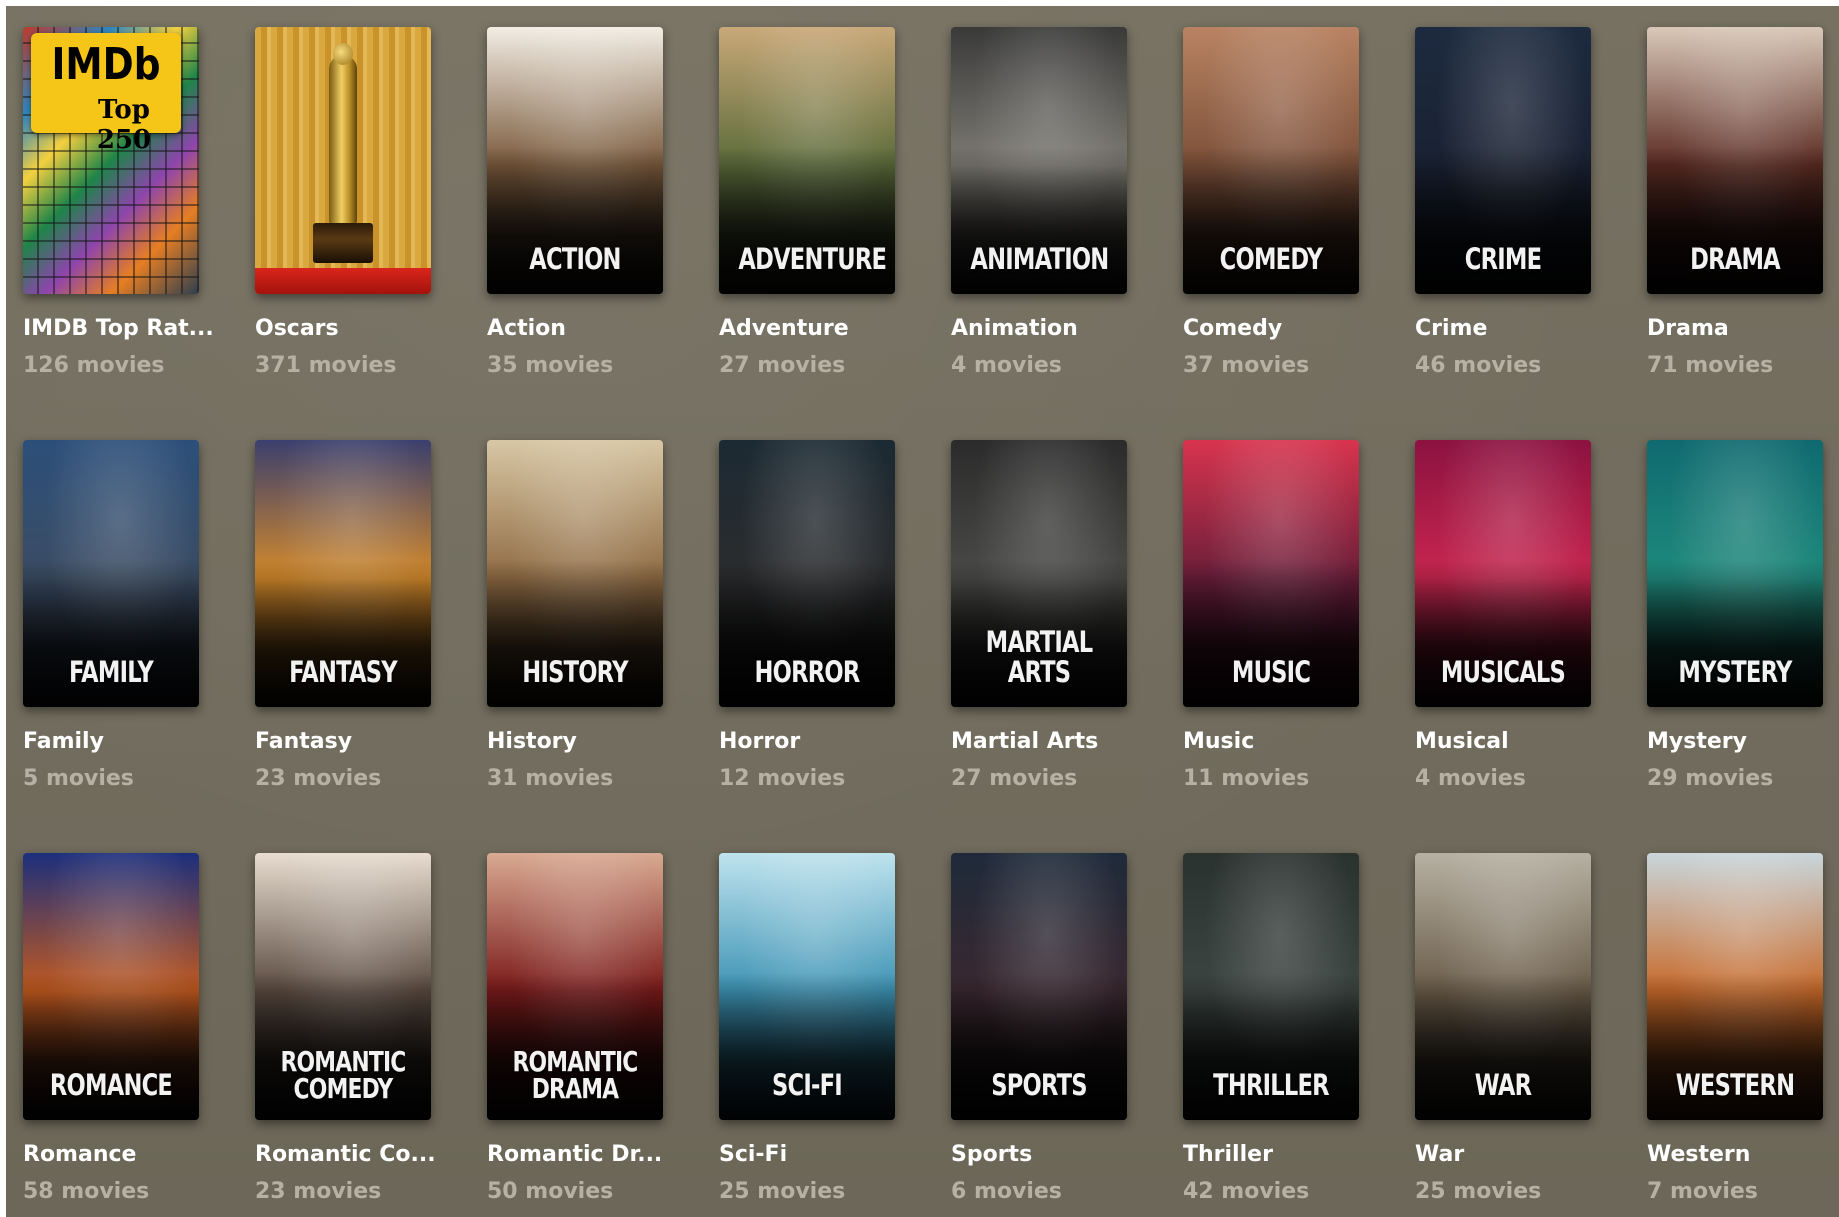 This screenshot has width=1839, height=1217. What do you see at coordinates (1735, 1155) in the screenshot?
I see `collection-name: Western` at bounding box center [1735, 1155].